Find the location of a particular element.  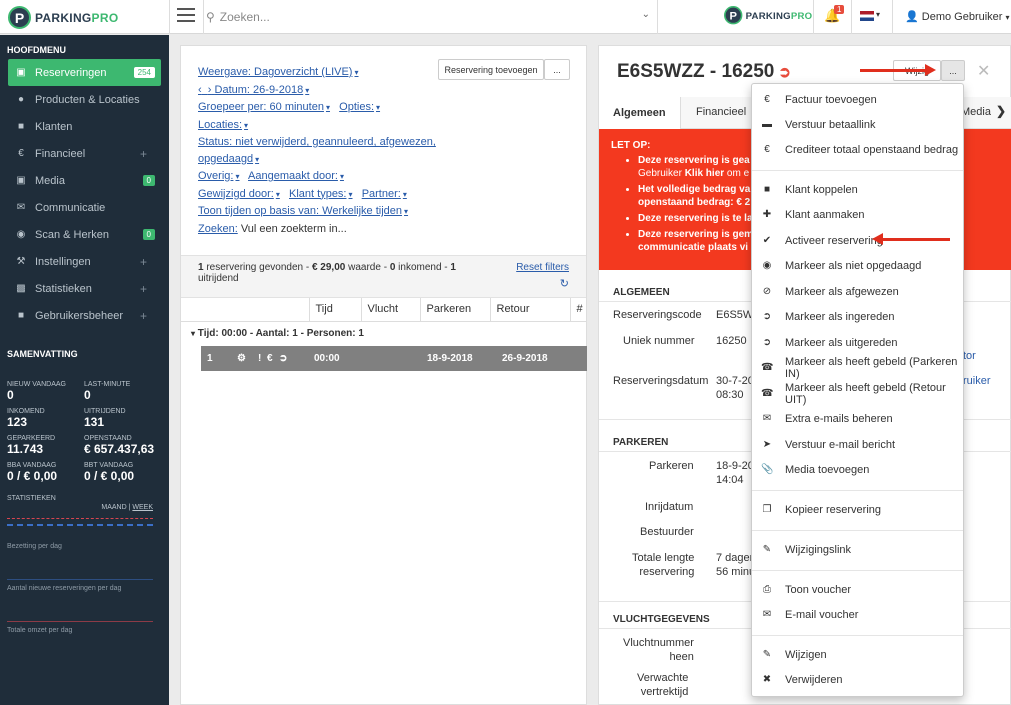

sparkline-bezetting: Bezetting per dag is located at coordinates (84, 532).